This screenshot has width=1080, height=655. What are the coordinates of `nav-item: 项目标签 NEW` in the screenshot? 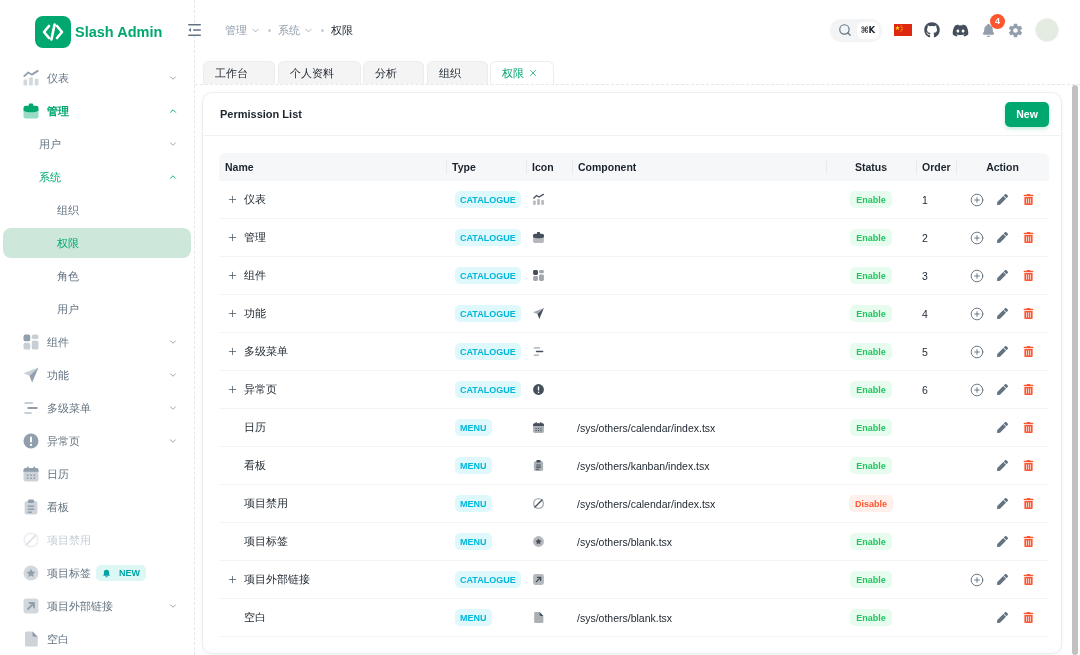 It's located at (97, 573).